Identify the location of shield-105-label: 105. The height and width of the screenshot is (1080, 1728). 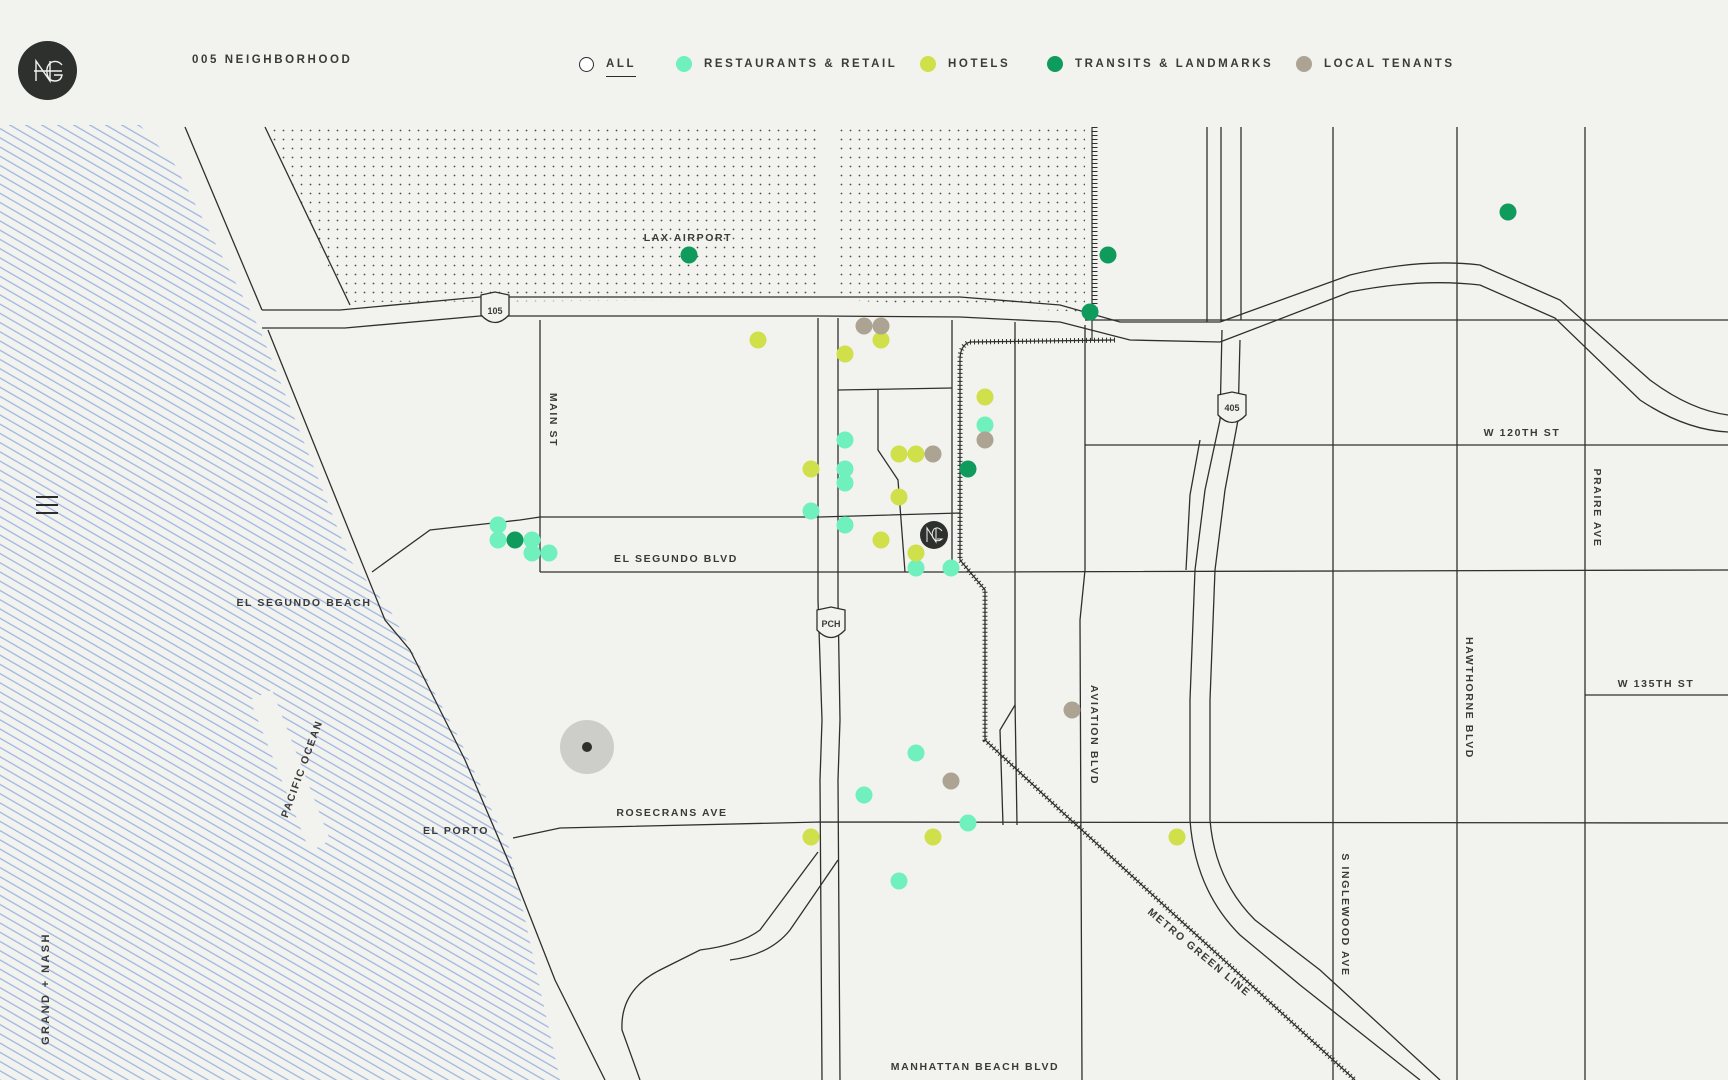
(494, 311).